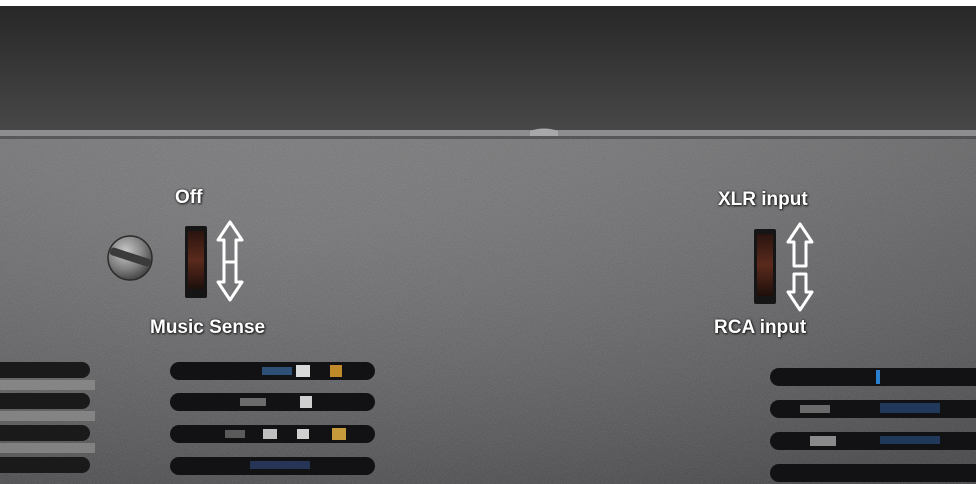 This screenshot has height=484, width=976. Describe the element at coordinates (130, 258) in the screenshot. I see `screw-icon` at that location.